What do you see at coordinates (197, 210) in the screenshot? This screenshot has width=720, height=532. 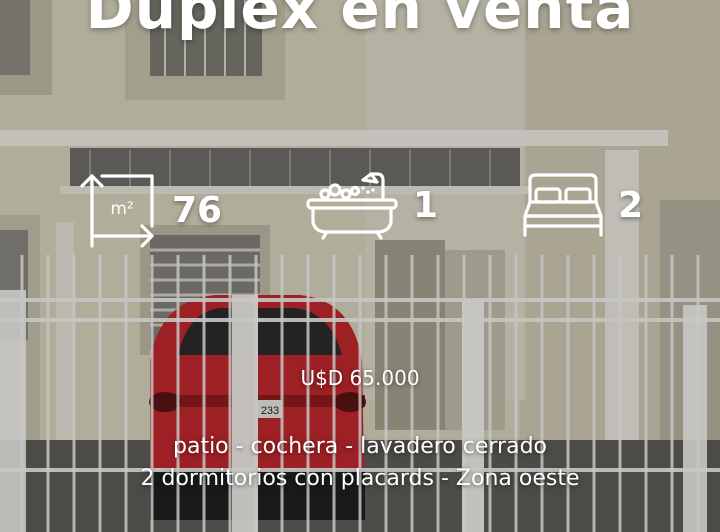 I see `area-value: 76` at bounding box center [197, 210].